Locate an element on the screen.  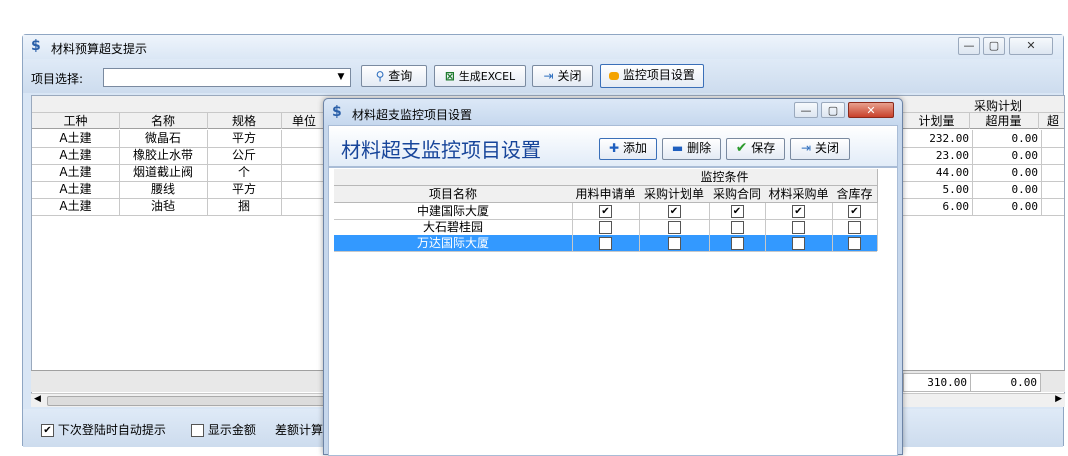
excel-icon: ⊠ is located at coordinates (449, 76).